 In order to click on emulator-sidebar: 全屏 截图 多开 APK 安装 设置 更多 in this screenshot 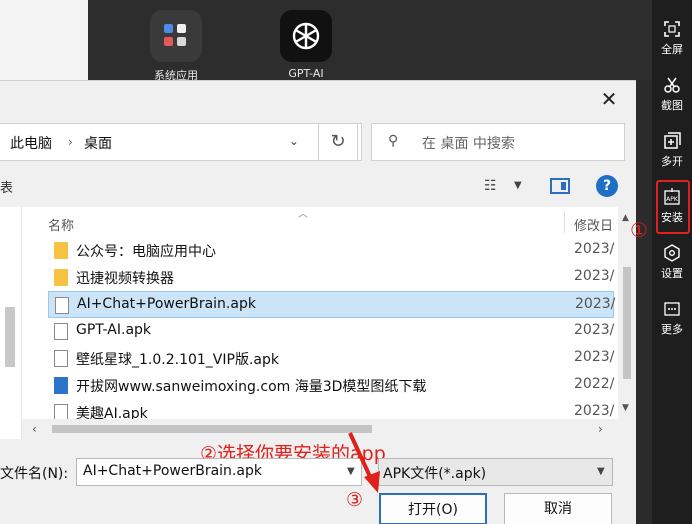, I will do `click(672, 262)`.